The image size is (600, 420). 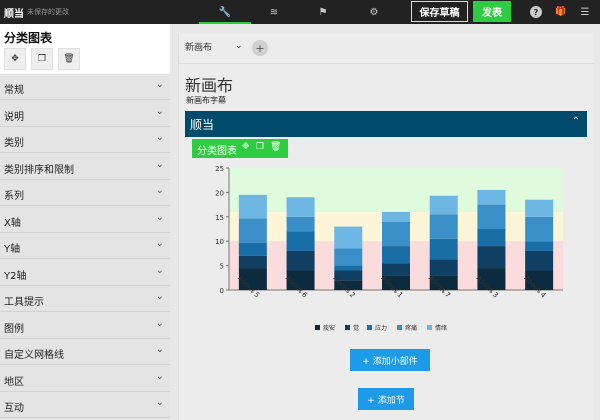 What do you see at coordinates (85, 113) in the screenshot?
I see `sidebar-item: 说明 ⌄` at bounding box center [85, 113].